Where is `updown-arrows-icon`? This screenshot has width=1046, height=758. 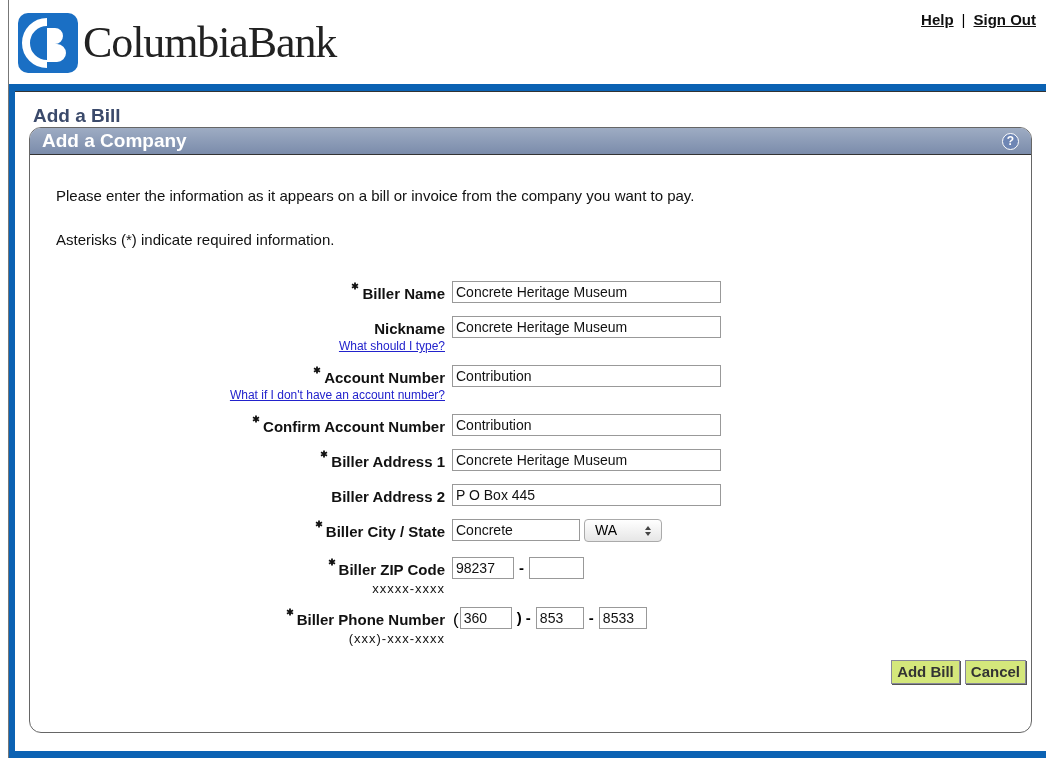
updown-arrows-icon is located at coordinates (648, 530).